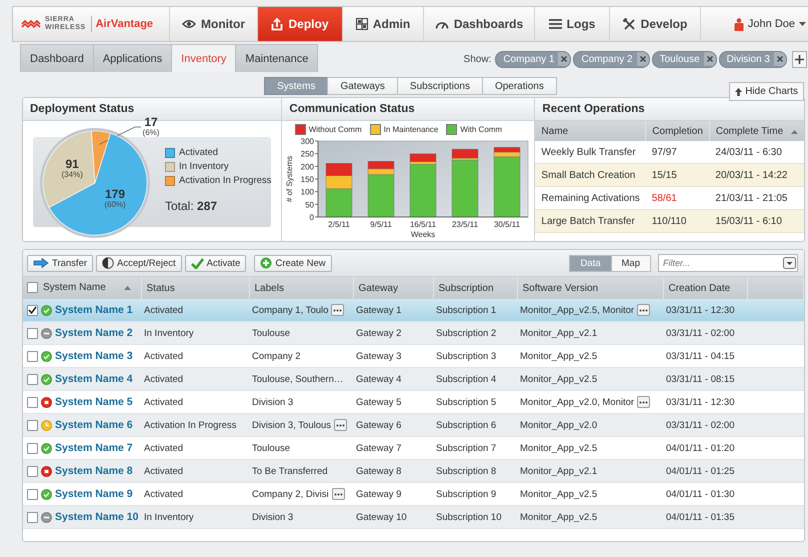 This screenshot has height=557, width=808. What do you see at coordinates (789, 263) in the screenshot?
I see `dropdown-icon` at bounding box center [789, 263].